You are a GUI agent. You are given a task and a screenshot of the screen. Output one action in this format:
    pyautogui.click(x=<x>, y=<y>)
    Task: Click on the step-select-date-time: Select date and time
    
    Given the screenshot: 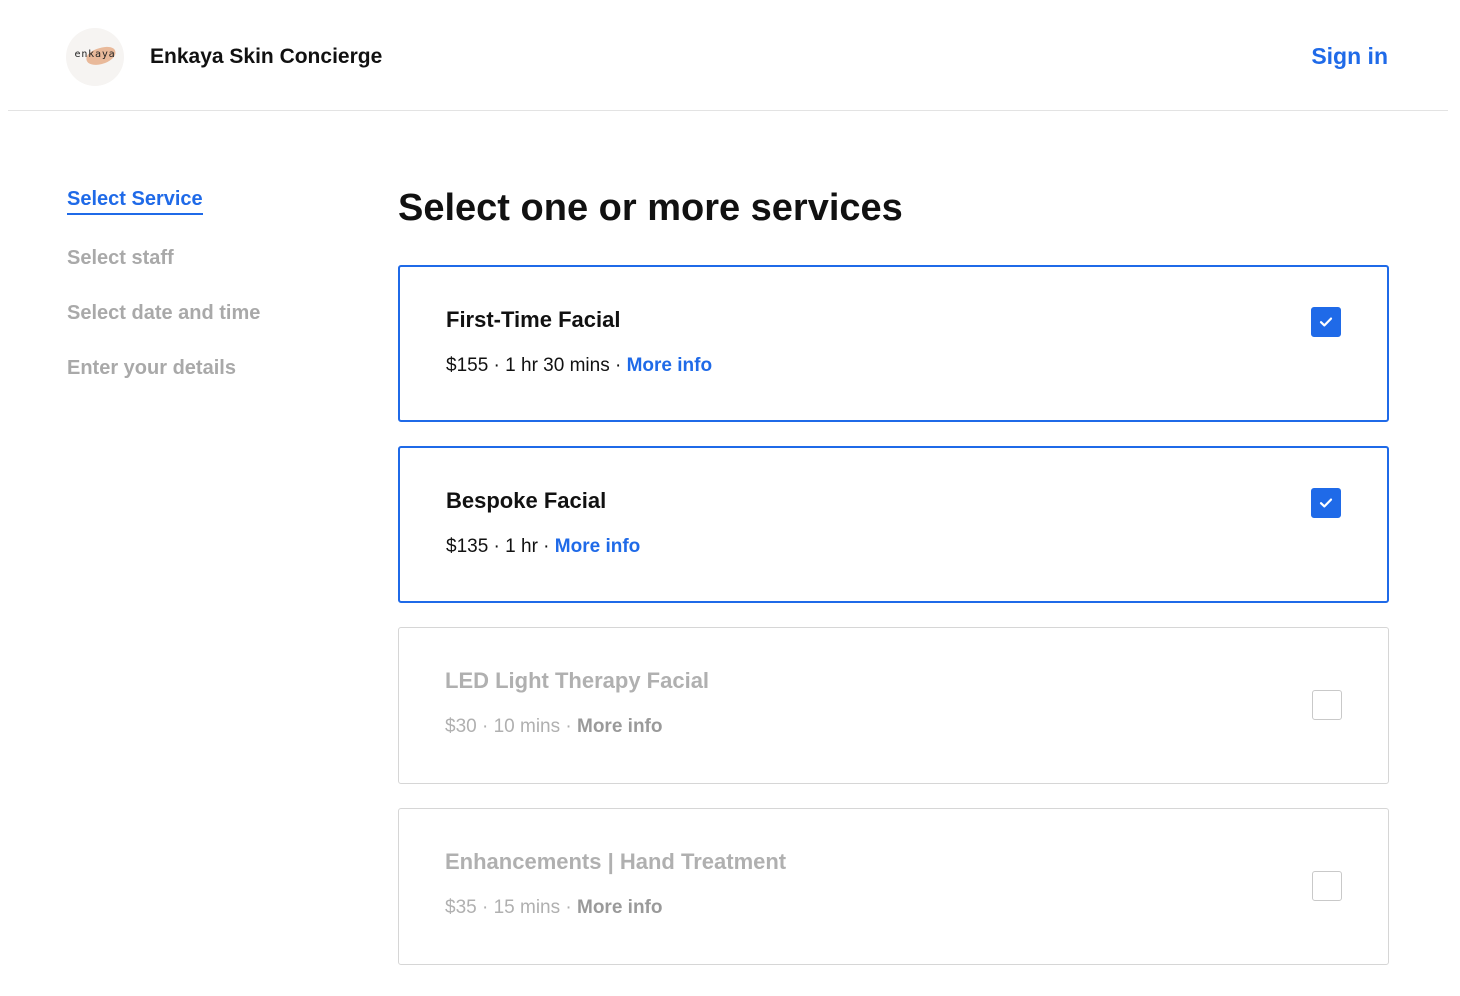 What is the action you would take?
    pyautogui.click(x=163, y=313)
    